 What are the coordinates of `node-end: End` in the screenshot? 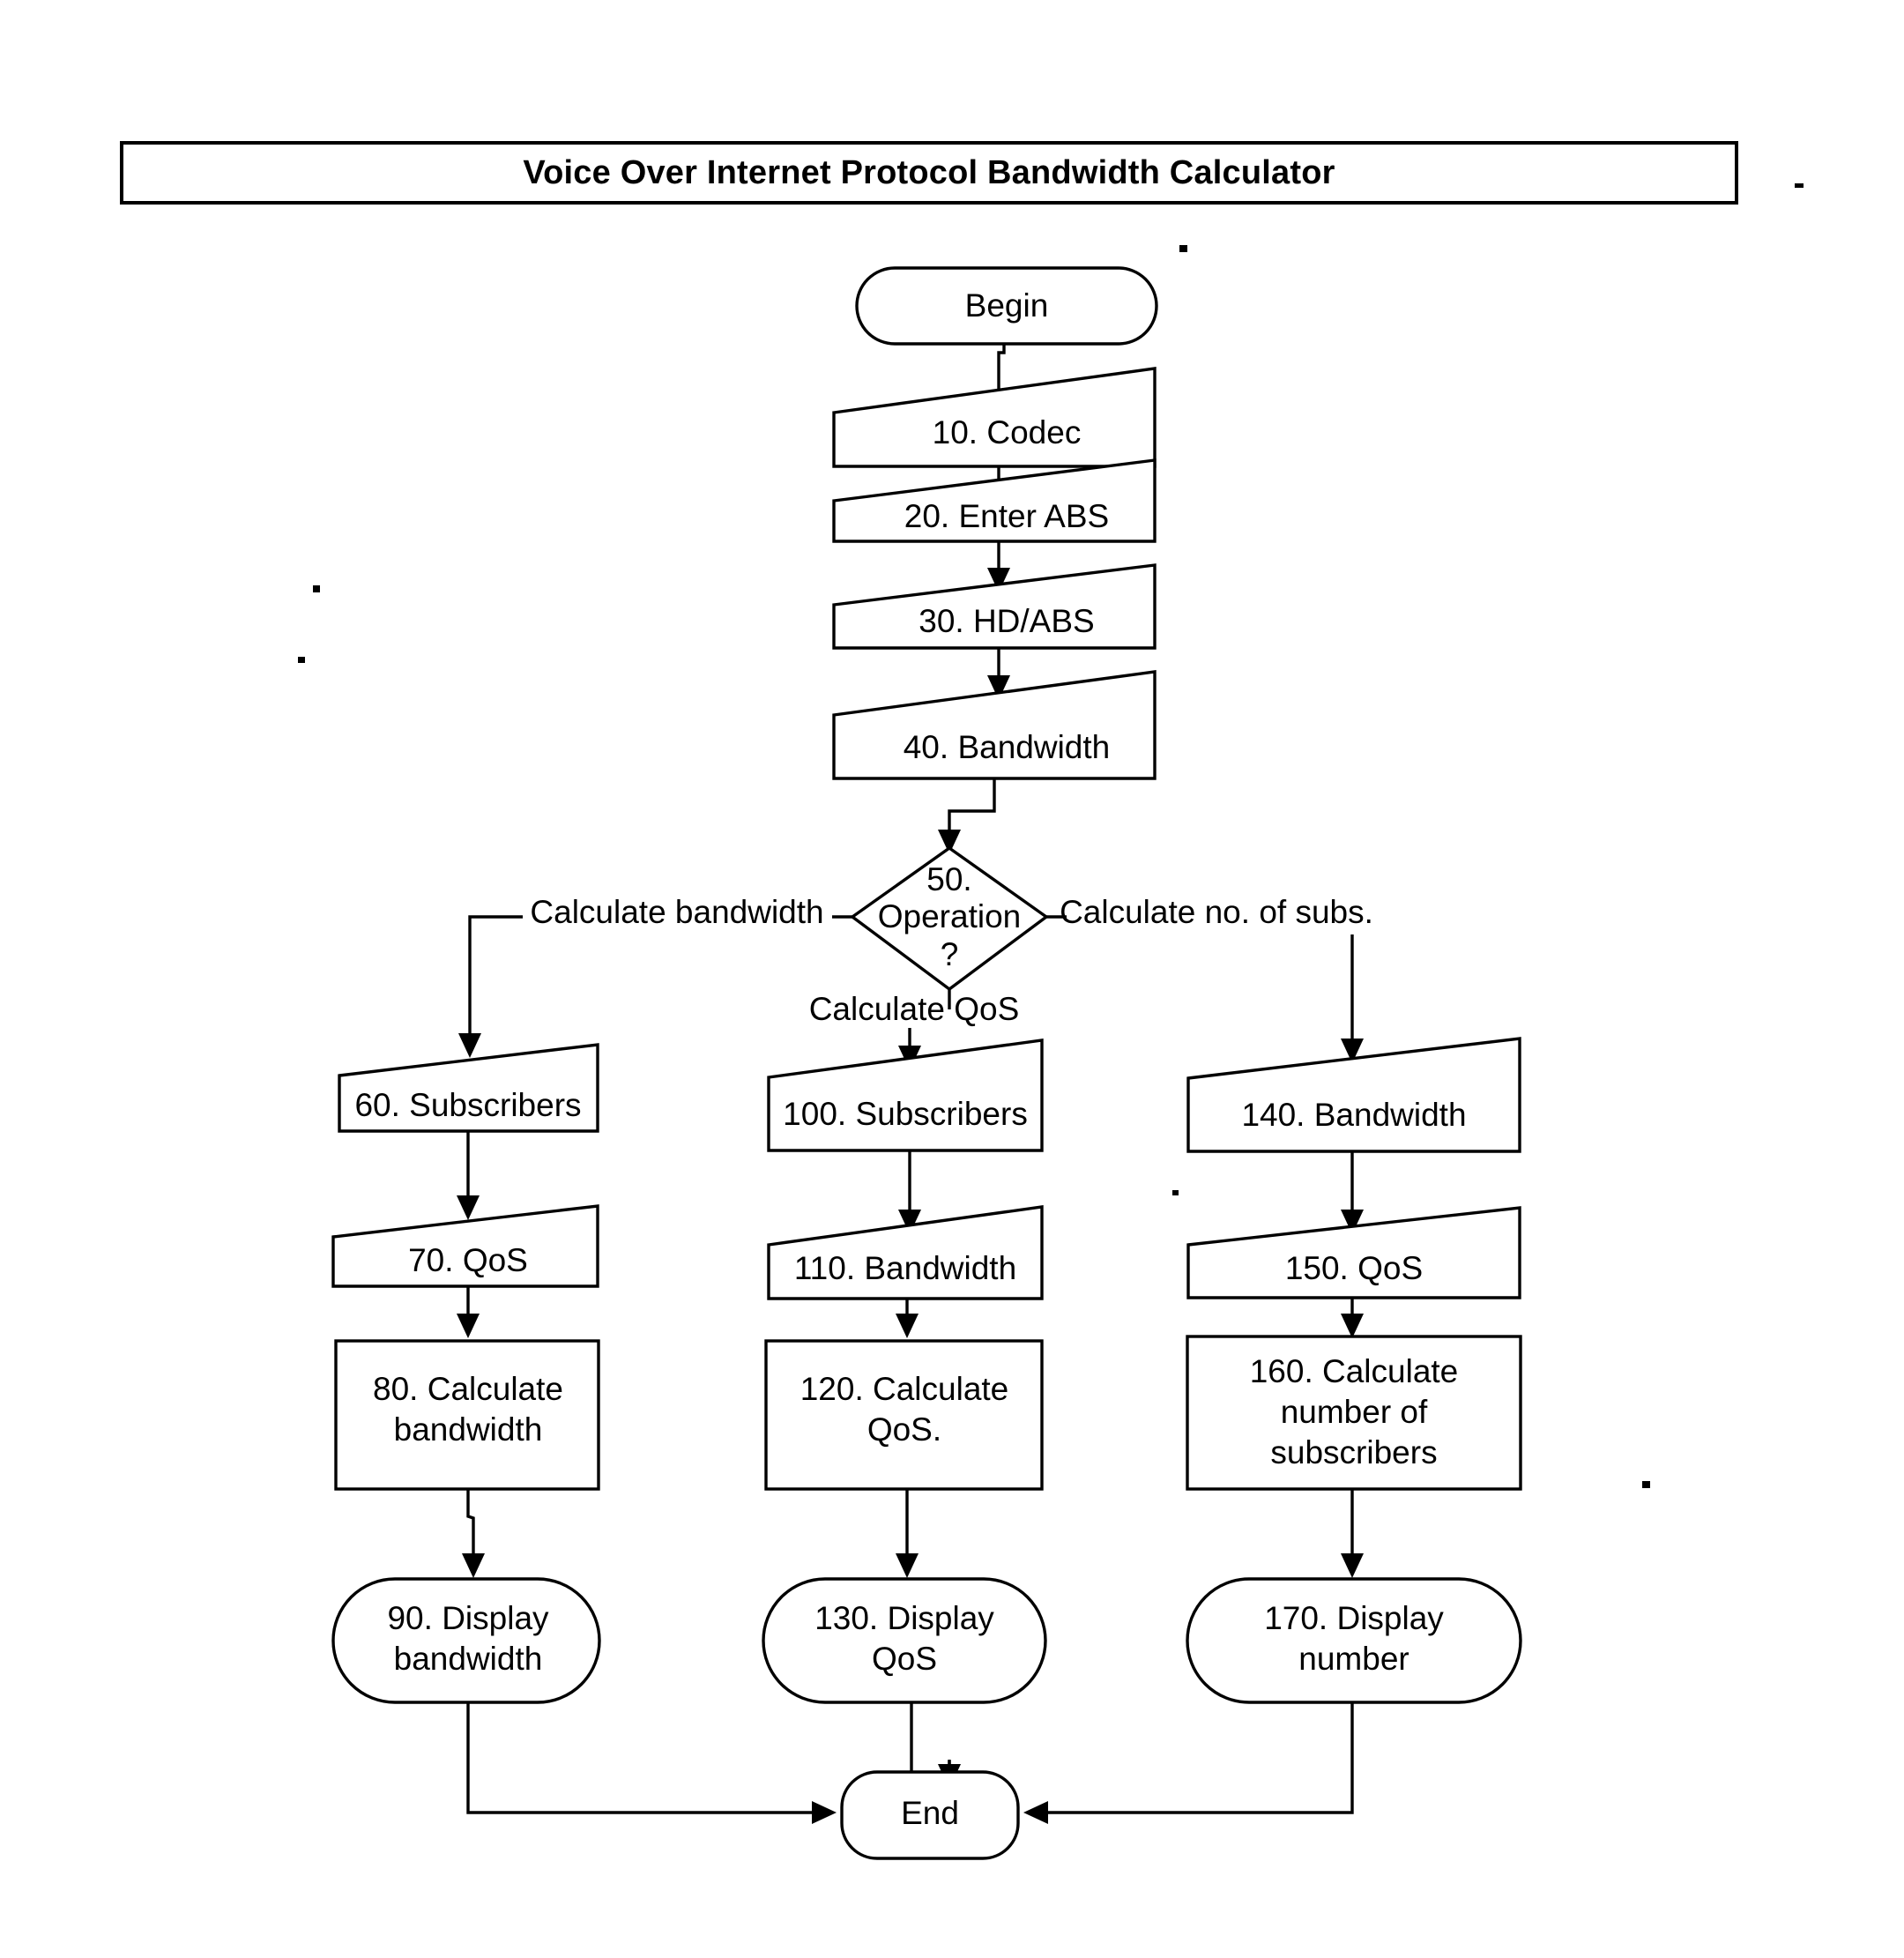 It's located at (930, 1815).